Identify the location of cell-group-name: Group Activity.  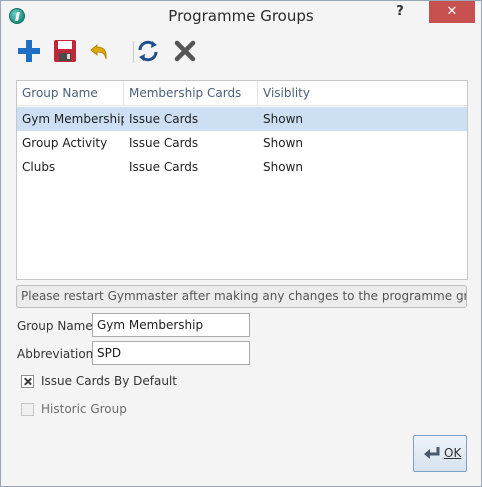
(65, 143).